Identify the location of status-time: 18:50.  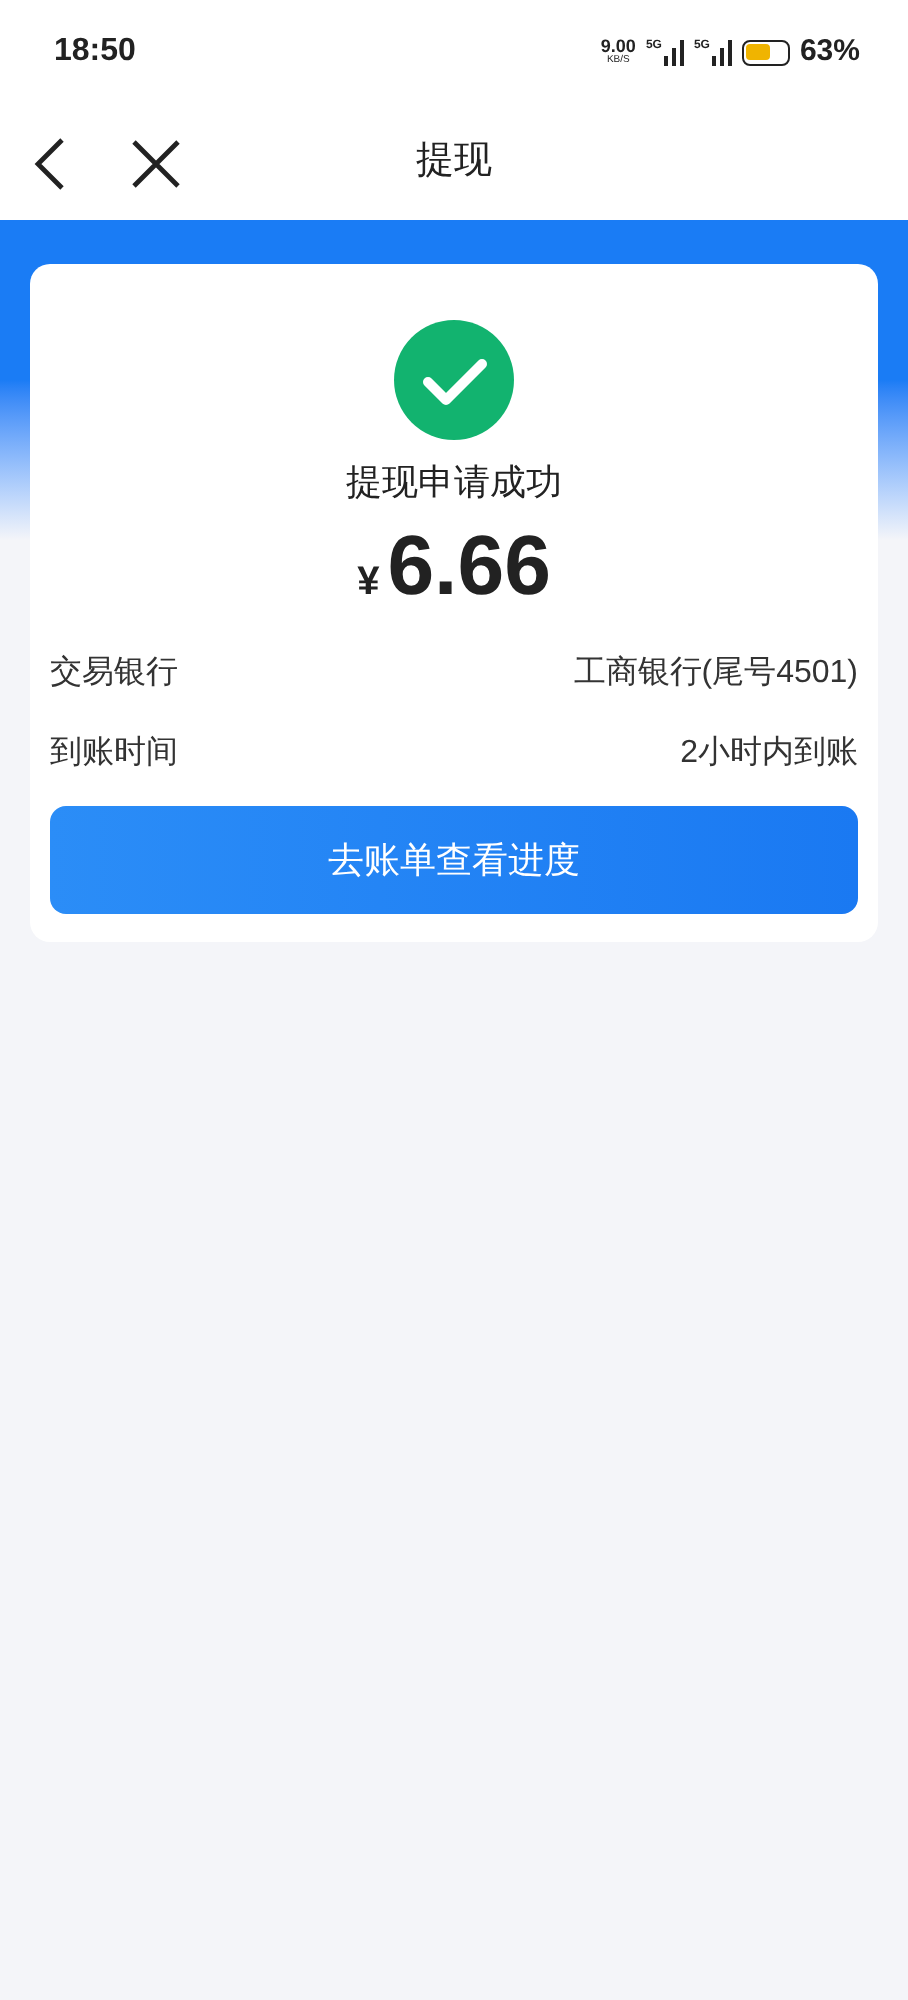
(95, 52).